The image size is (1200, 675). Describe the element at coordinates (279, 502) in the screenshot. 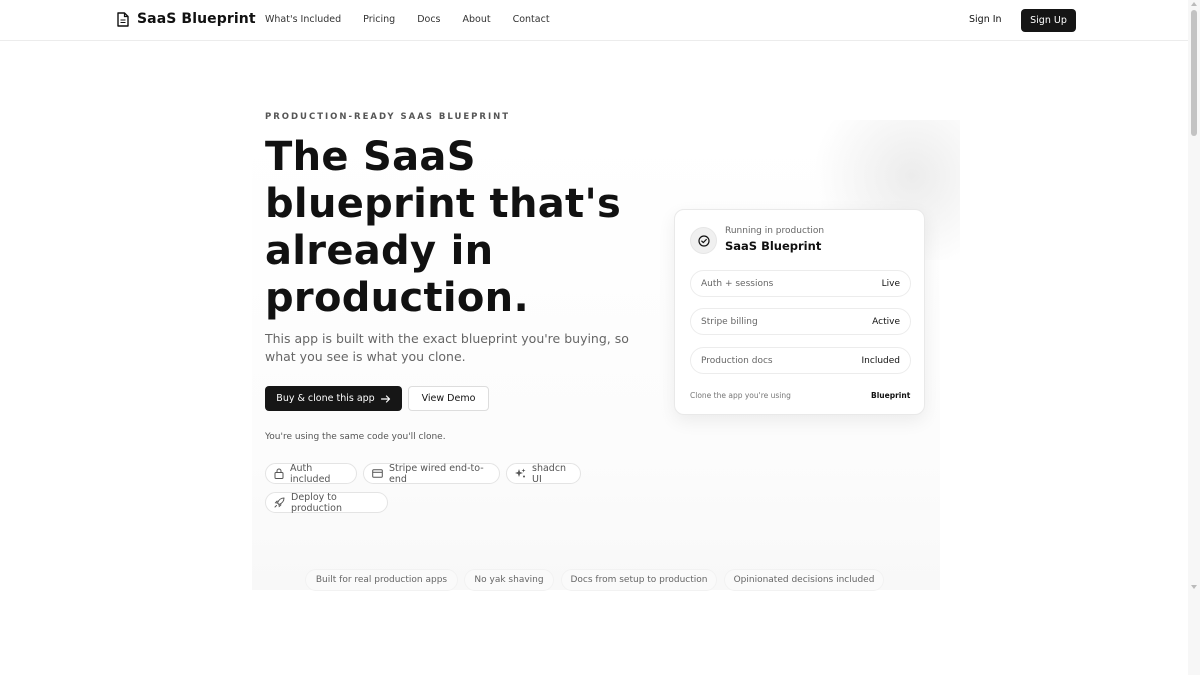

I see `rocket-icon` at that location.